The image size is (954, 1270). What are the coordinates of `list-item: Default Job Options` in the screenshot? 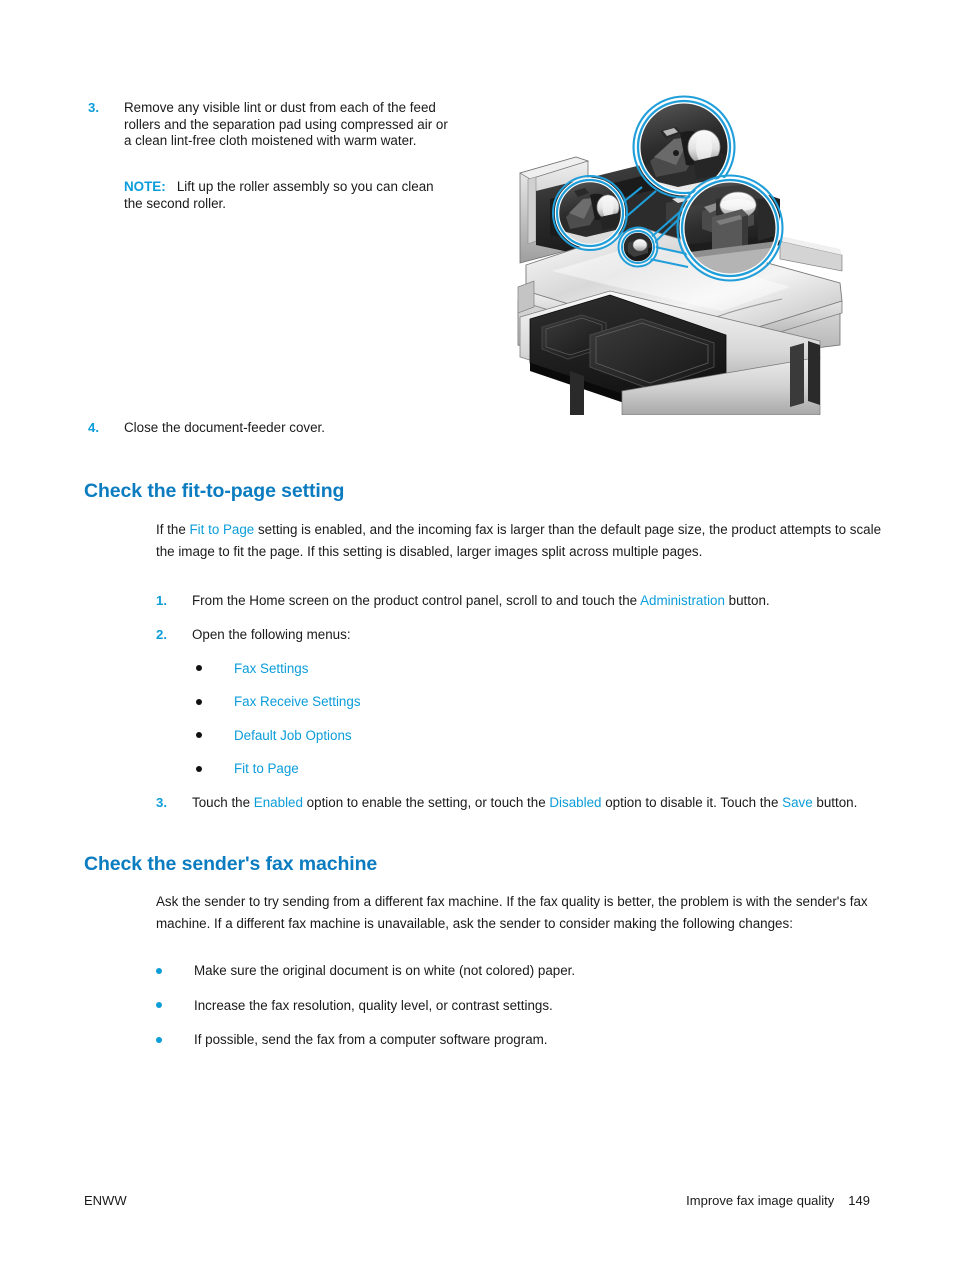 It's located at (539, 736).